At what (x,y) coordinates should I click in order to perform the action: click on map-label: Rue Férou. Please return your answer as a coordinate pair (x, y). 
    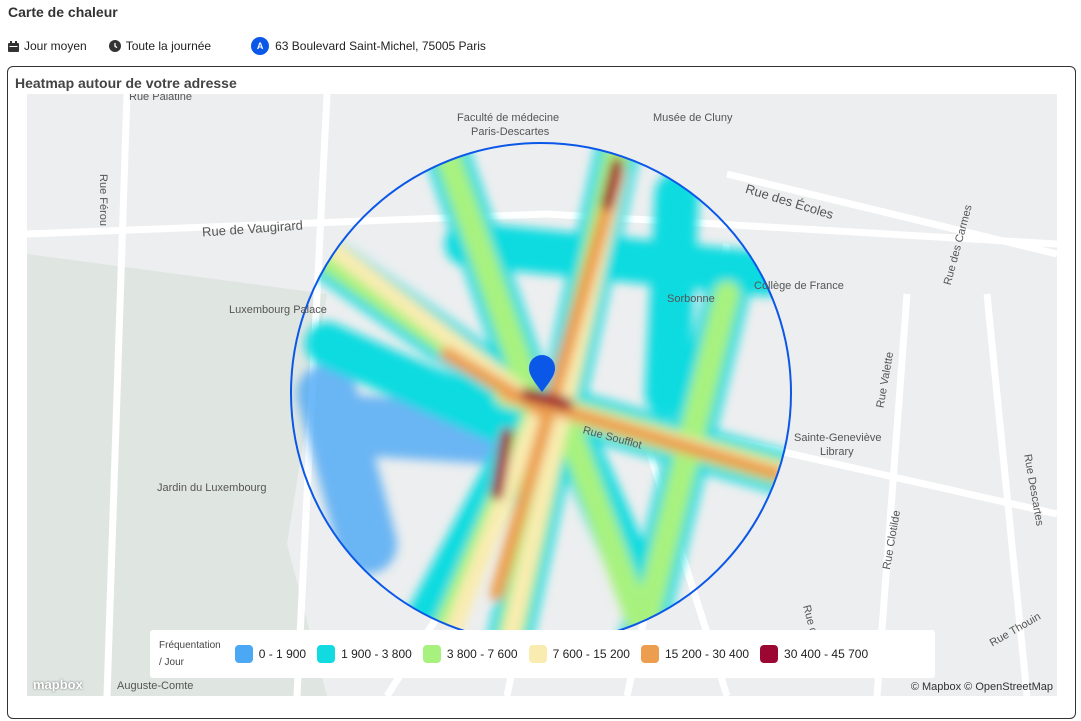
    Looking at the image, I should click on (102, 200).